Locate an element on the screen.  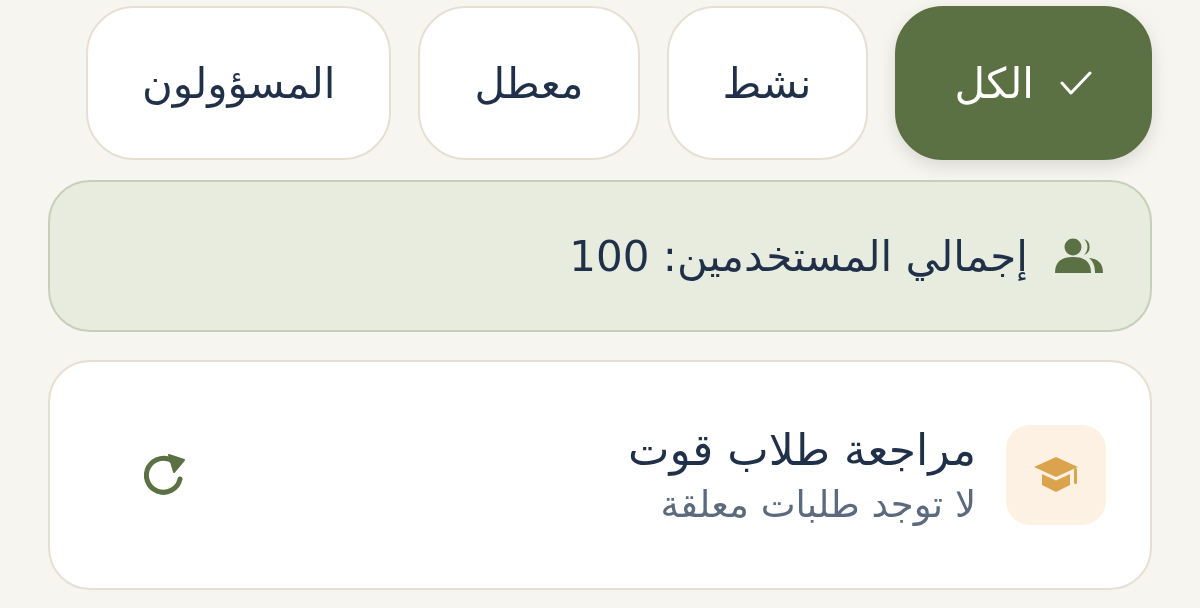
filter-chip: الكل is located at coordinates (1023, 83).